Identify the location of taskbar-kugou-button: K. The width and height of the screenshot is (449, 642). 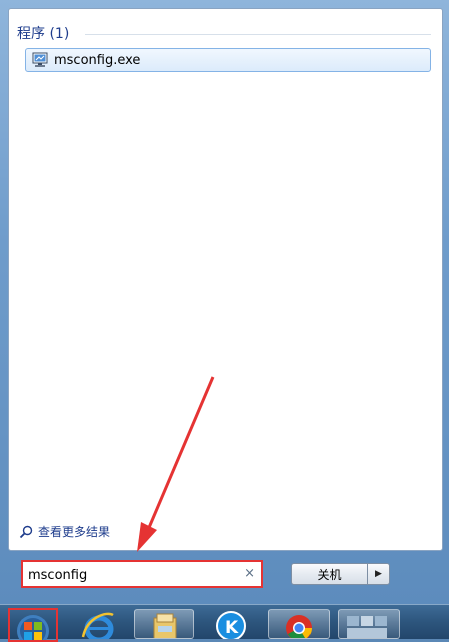
(231, 624).